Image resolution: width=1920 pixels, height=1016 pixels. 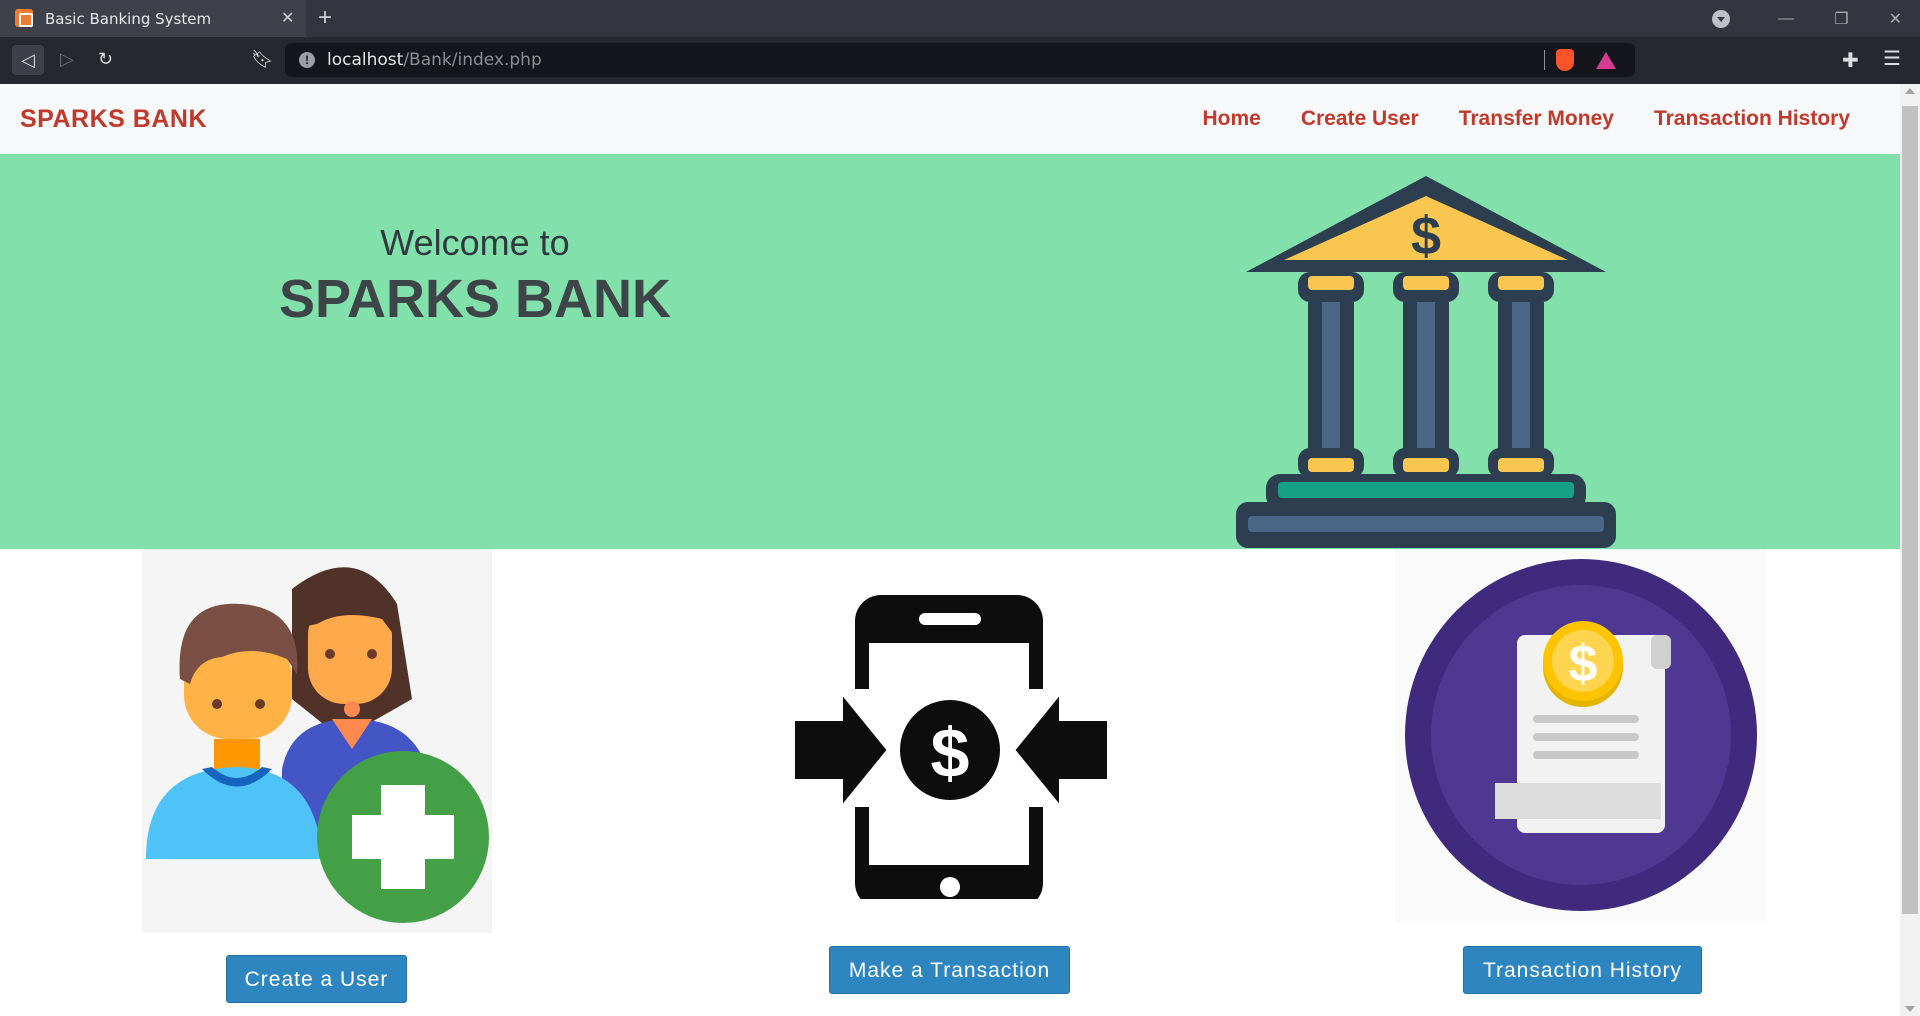 What do you see at coordinates (1850, 60) in the screenshot?
I see `extensions-icon: ✚` at bounding box center [1850, 60].